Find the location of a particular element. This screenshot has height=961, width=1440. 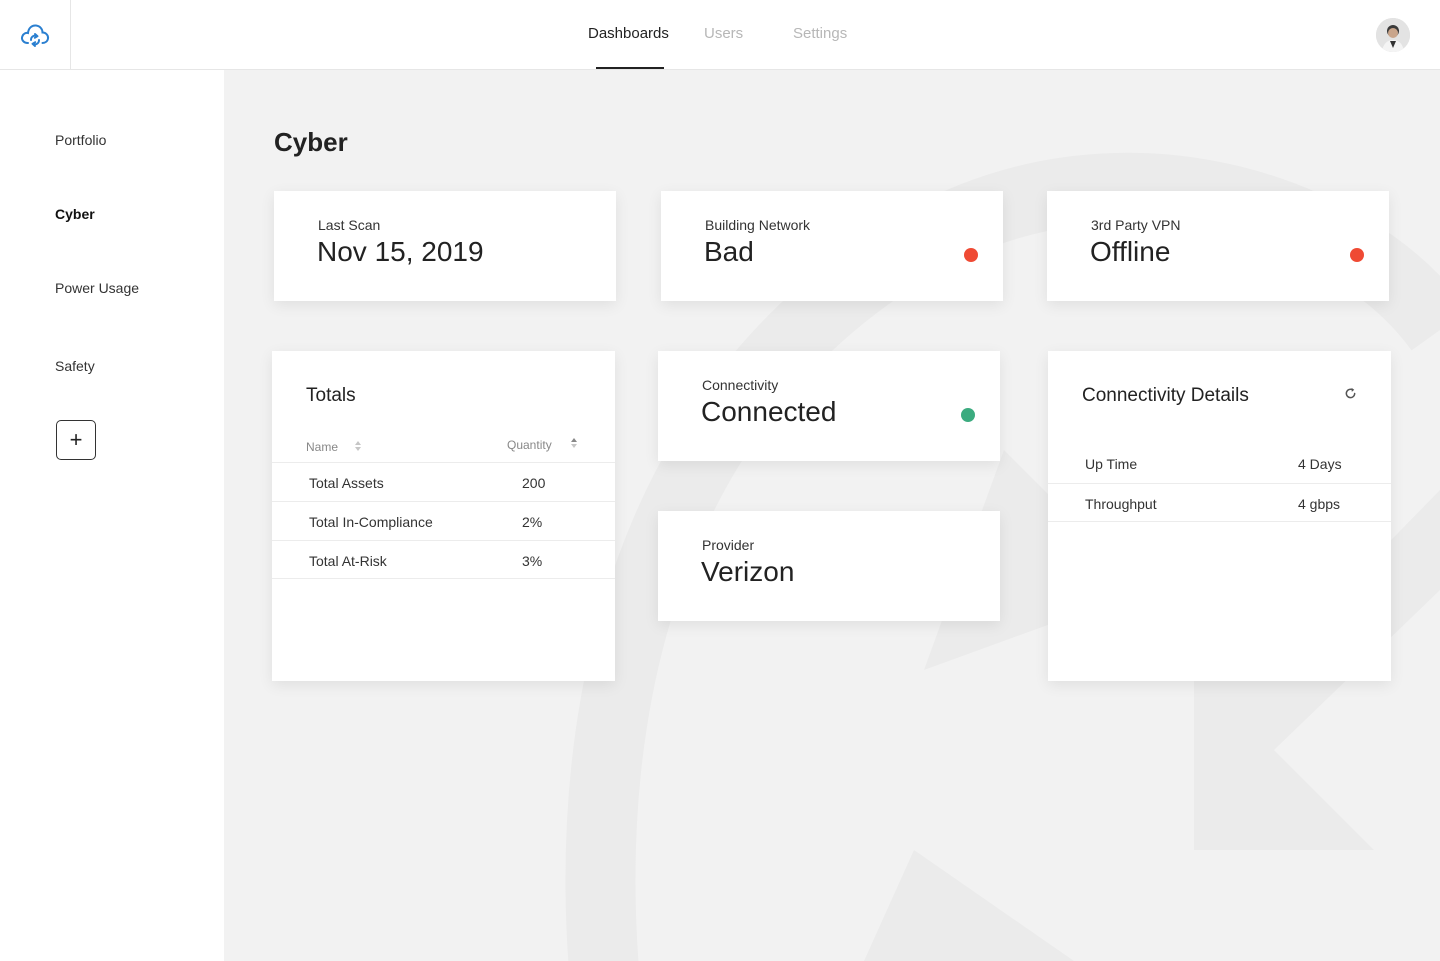

user-avatar-icon is located at coordinates (1393, 35).